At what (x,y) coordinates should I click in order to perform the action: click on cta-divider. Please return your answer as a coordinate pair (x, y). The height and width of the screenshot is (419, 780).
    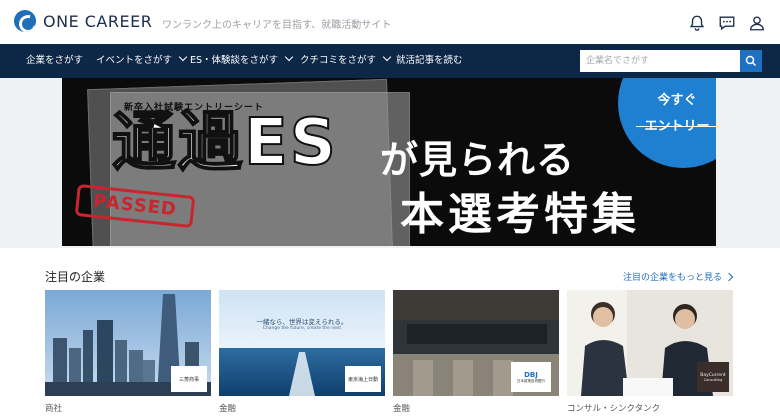
    Looking at the image, I should click on (676, 126).